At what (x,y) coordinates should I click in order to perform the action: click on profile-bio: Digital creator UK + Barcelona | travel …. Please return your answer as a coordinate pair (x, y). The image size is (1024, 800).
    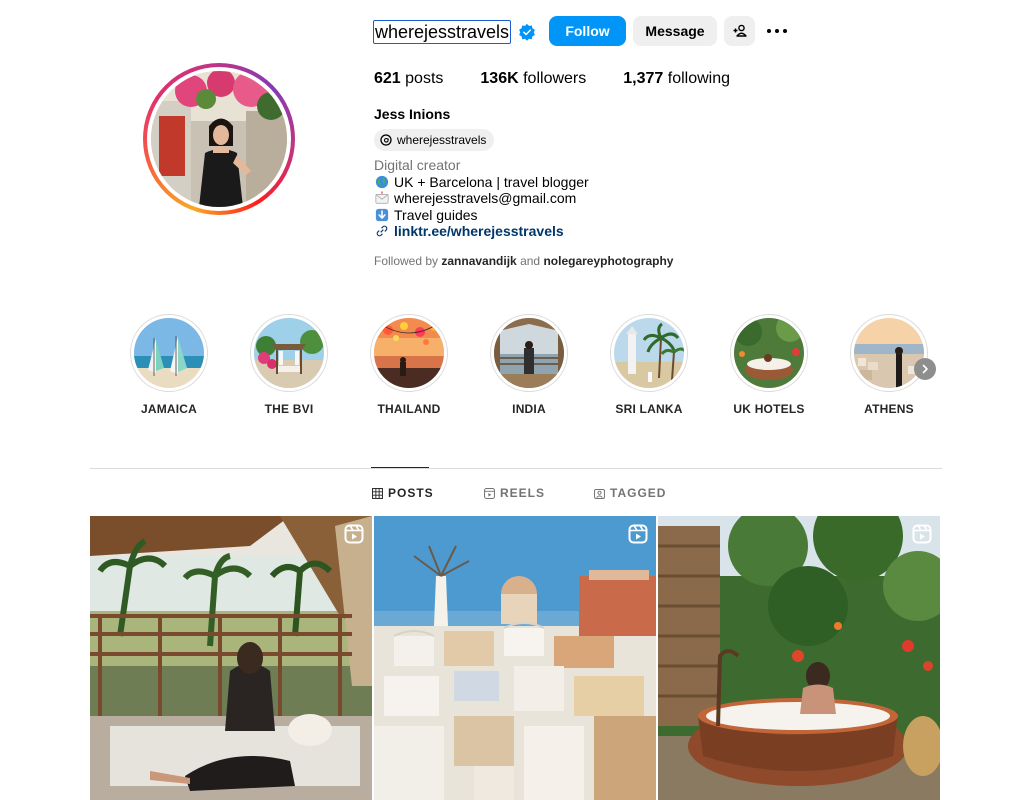
    Looking at the image, I should click on (481, 198).